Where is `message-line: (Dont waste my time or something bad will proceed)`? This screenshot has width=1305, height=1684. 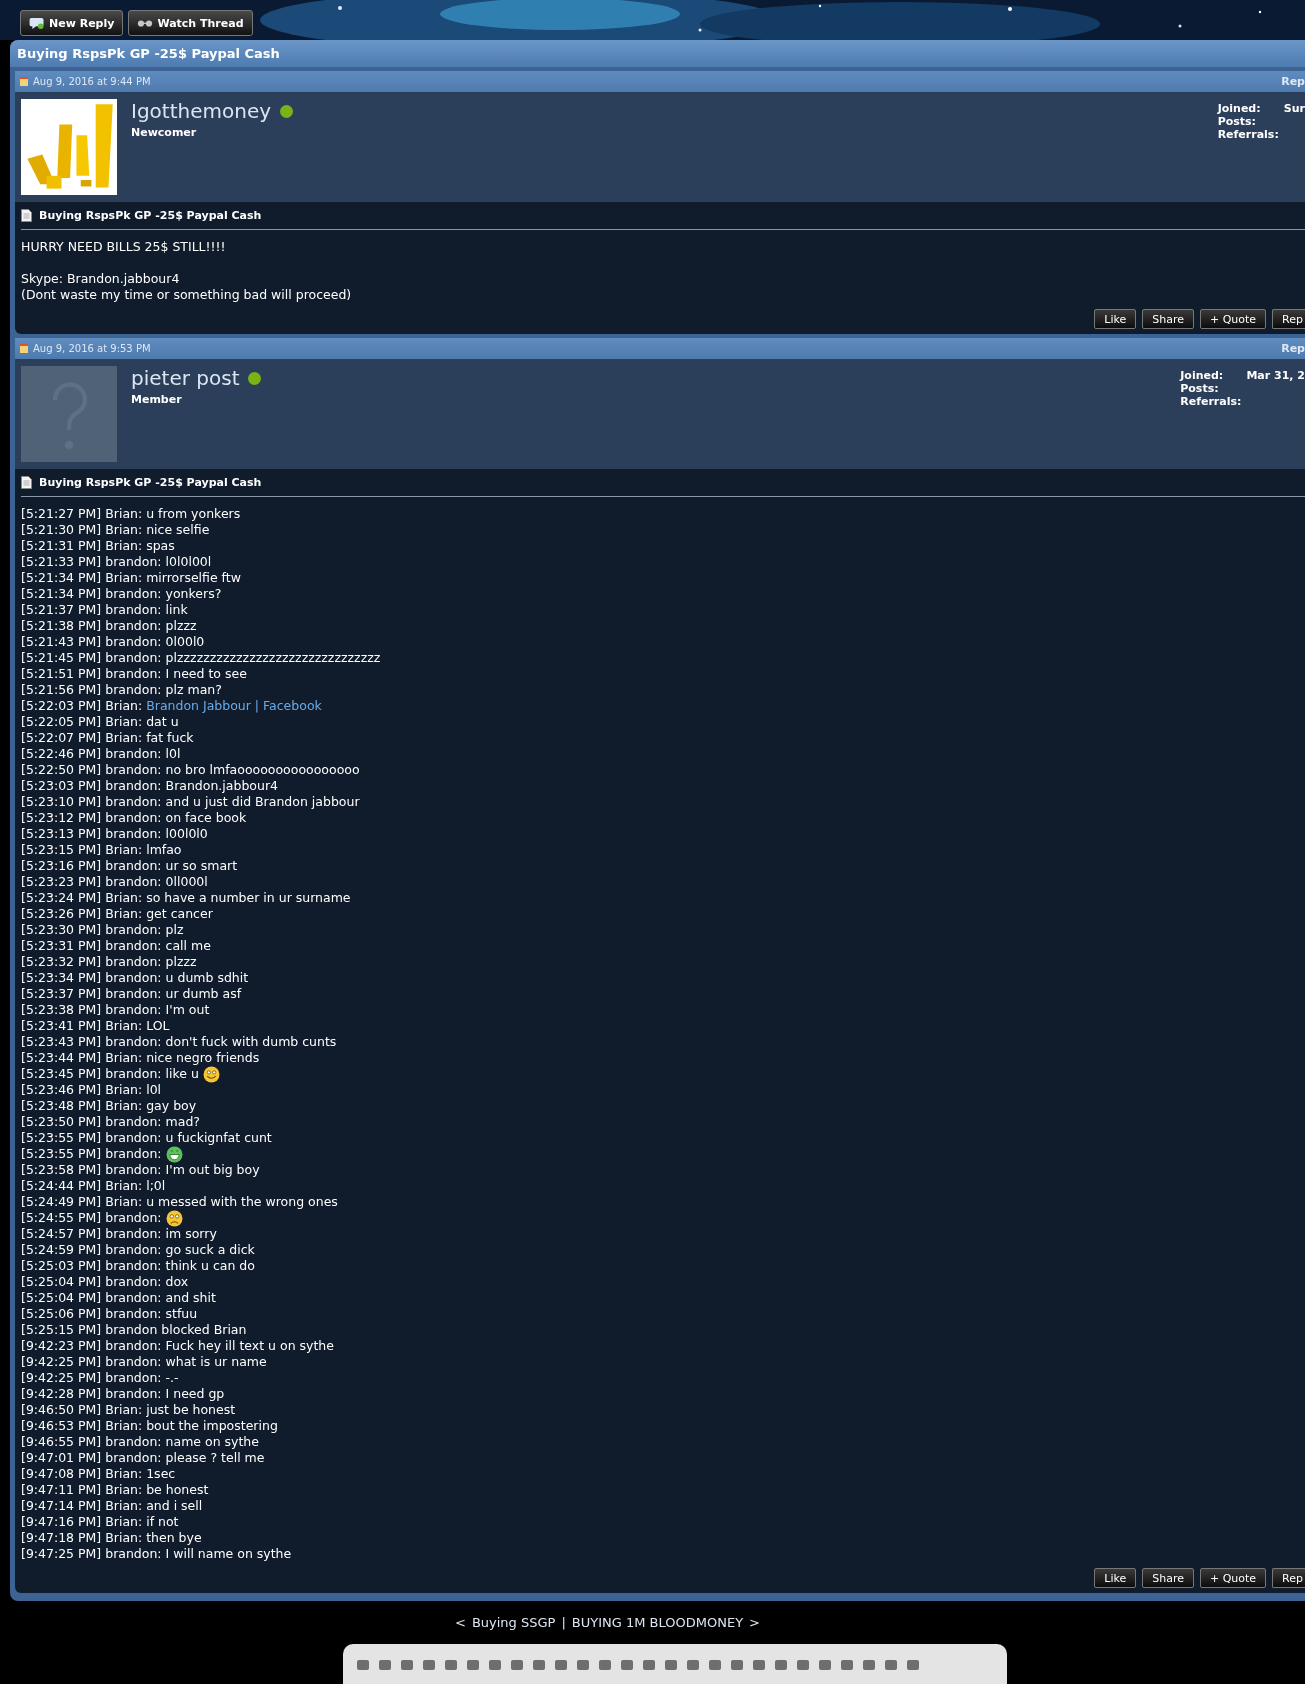 message-line: (Dont waste my time or something bad will proceed) is located at coordinates (186, 295).